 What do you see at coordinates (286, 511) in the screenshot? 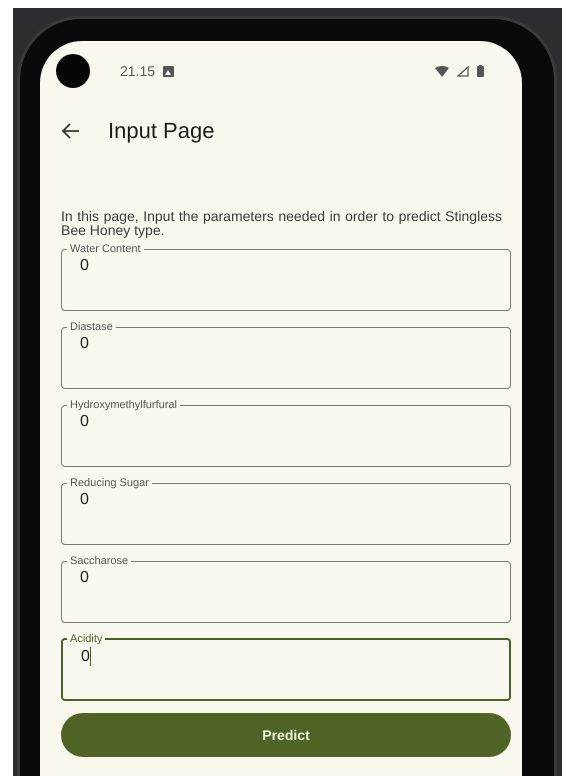
I see `input-field: Reducing Sugar 0` at bounding box center [286, 511].